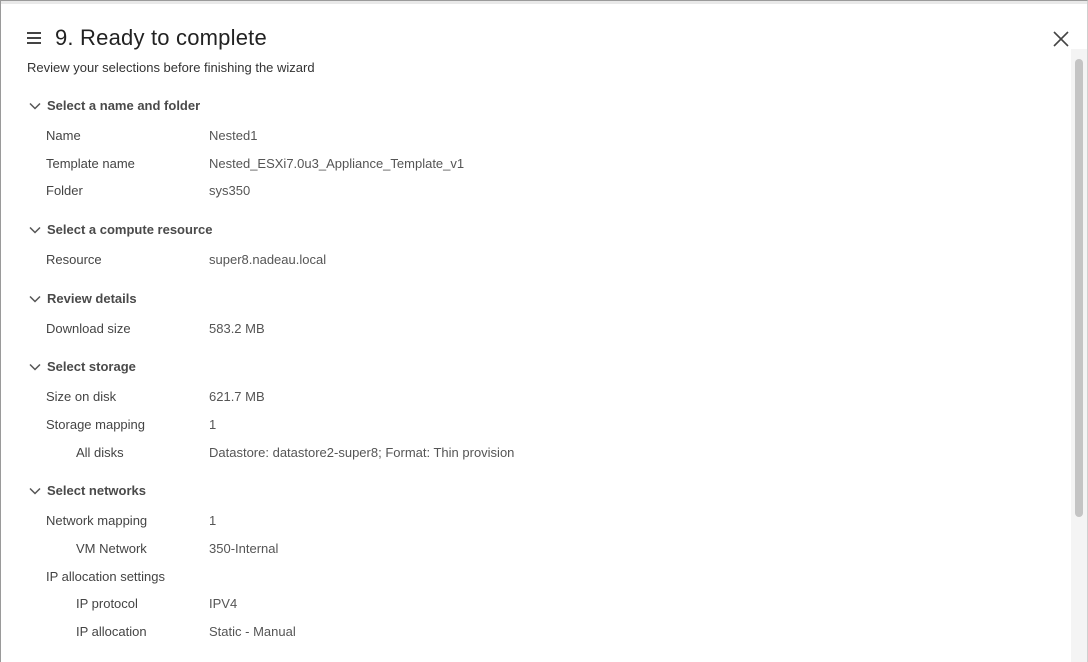  What do you see at coordinates (237, 396) in the screenshot?
I see `row-value-size-on-disk: 621.7 MB` at bounding box center [237, 396].